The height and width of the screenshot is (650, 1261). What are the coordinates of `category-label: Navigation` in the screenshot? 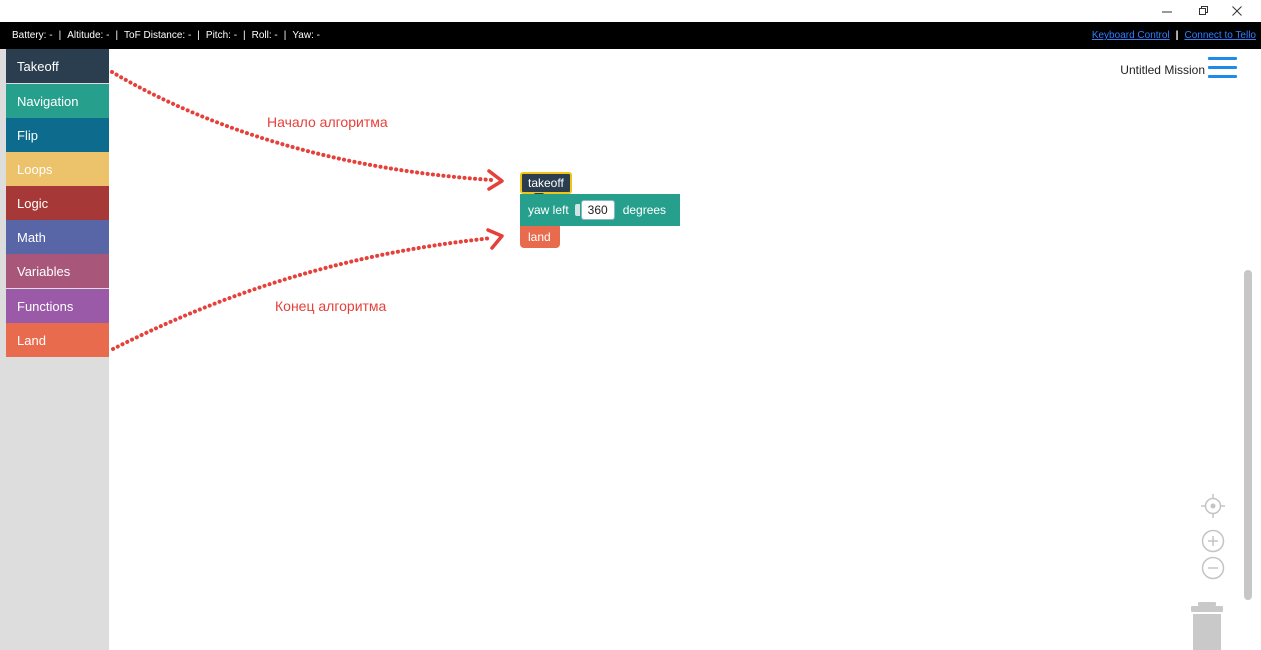 It's located at (48, 101).